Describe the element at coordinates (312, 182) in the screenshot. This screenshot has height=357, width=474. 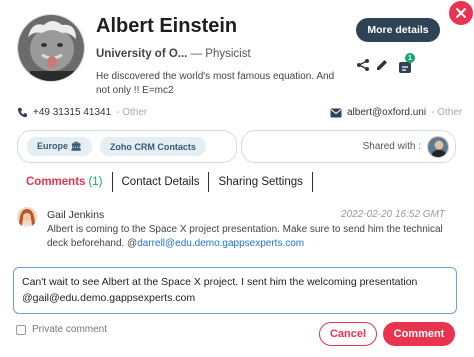
I see `tab-divider` at that location.